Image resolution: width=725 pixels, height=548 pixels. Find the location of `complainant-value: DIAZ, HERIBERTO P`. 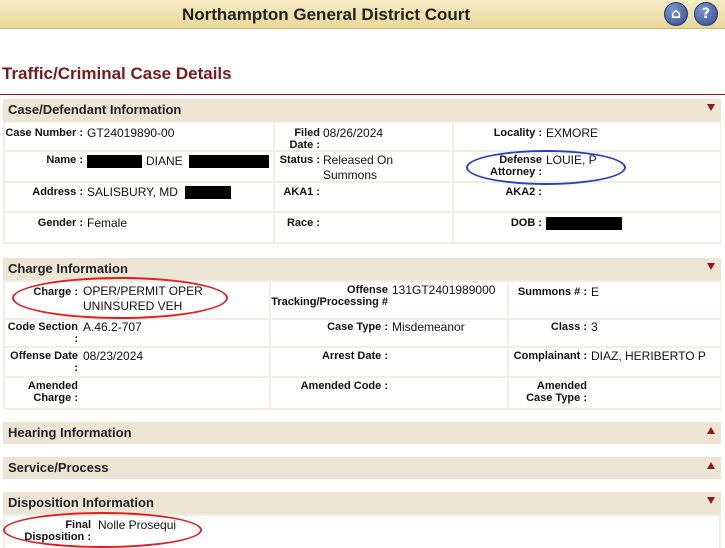

complainant-value: DIAZ, HERIBERTO P is located at coordinates (648, 356).